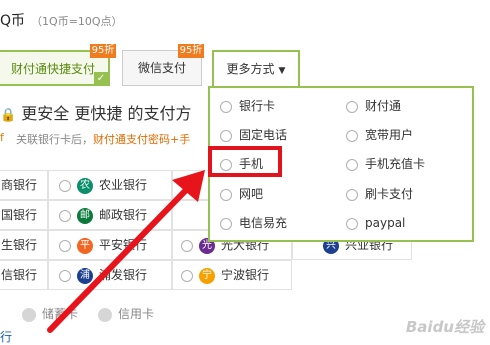  I want to click on watermark: Baidu经验, so click(444, 327).